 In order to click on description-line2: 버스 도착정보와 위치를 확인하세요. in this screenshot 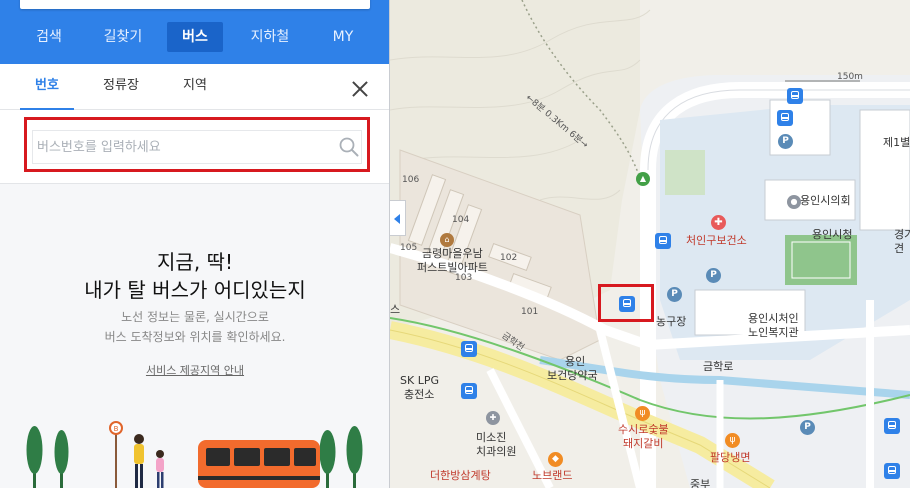, I will do `click(195, 337)`.